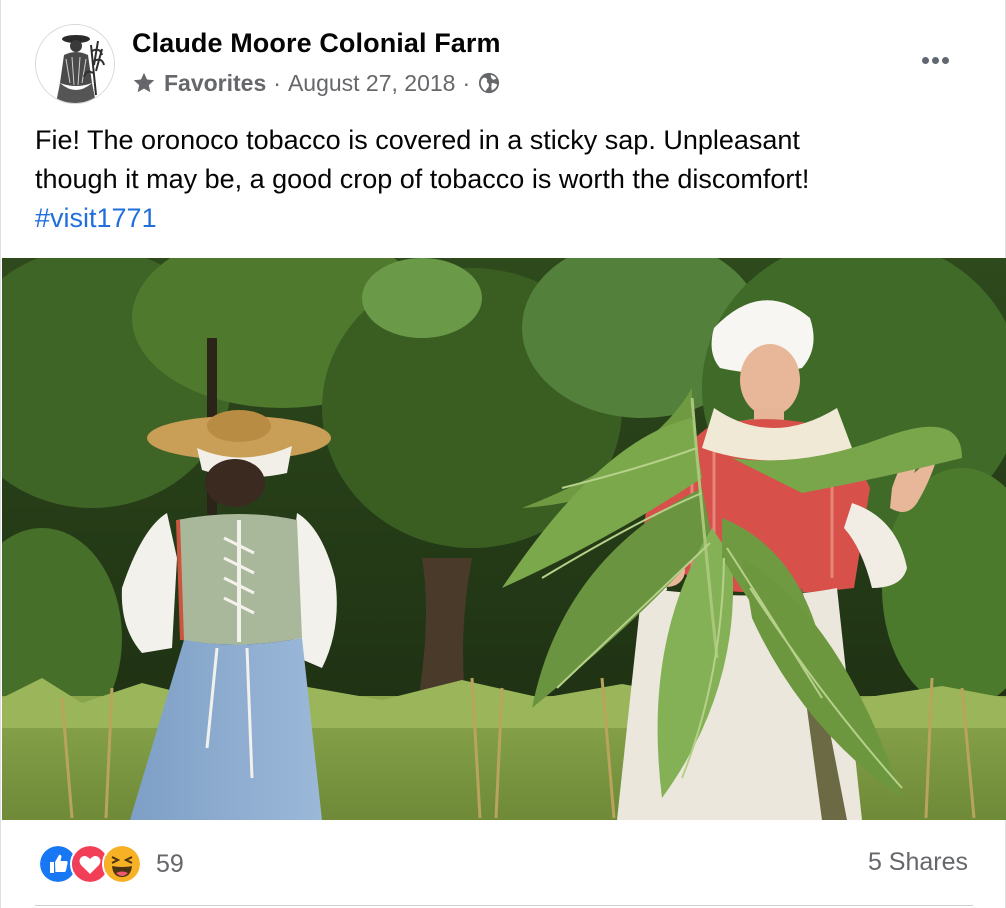 The height and width of the screenshot is (908, 1006). I want to click on hashtag-link: #visit1771, so click(96, 218).